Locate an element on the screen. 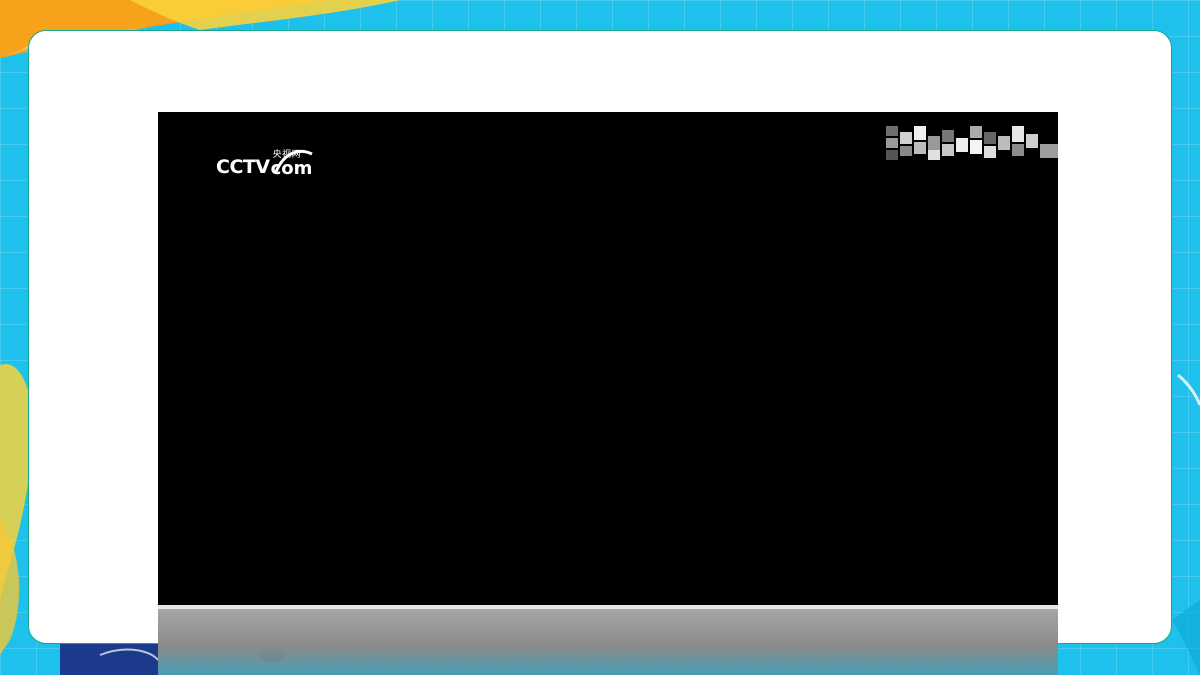 The image size is (1200, 675). cctv-logo: CCTV 央视网 com is located at coordinates (264, 163).